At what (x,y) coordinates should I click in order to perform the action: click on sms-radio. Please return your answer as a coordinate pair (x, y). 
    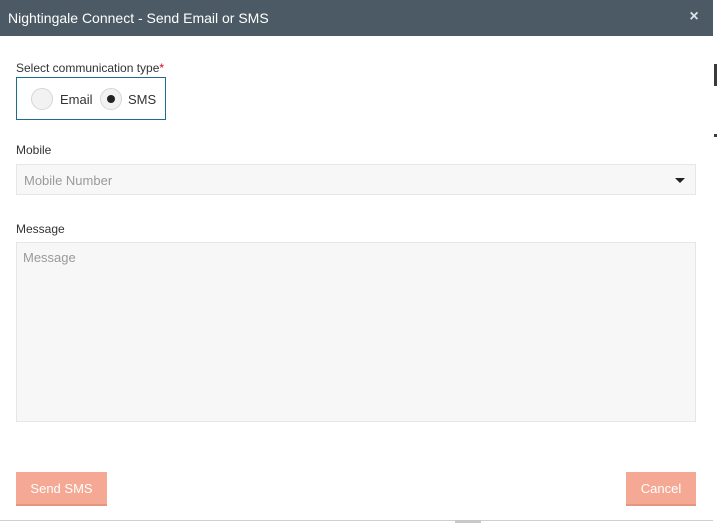
    Looking at the image, I should click on (111, 99).